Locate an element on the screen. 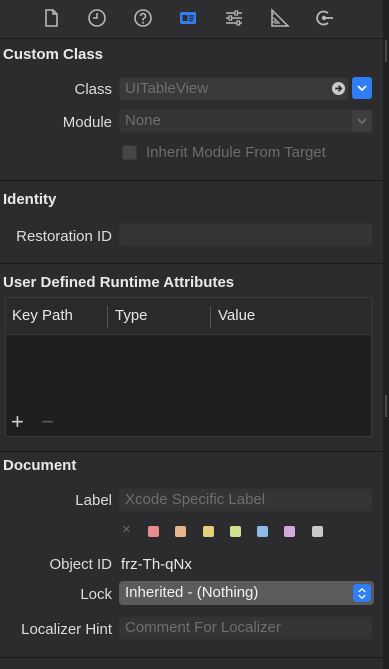 This screenshot has height=669, width=389. restoration-id-field is located at coordinates (246, 235).